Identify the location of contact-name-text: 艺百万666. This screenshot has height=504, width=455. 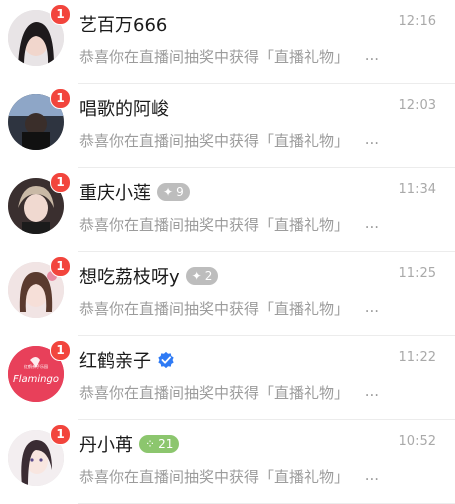
(123, 25).